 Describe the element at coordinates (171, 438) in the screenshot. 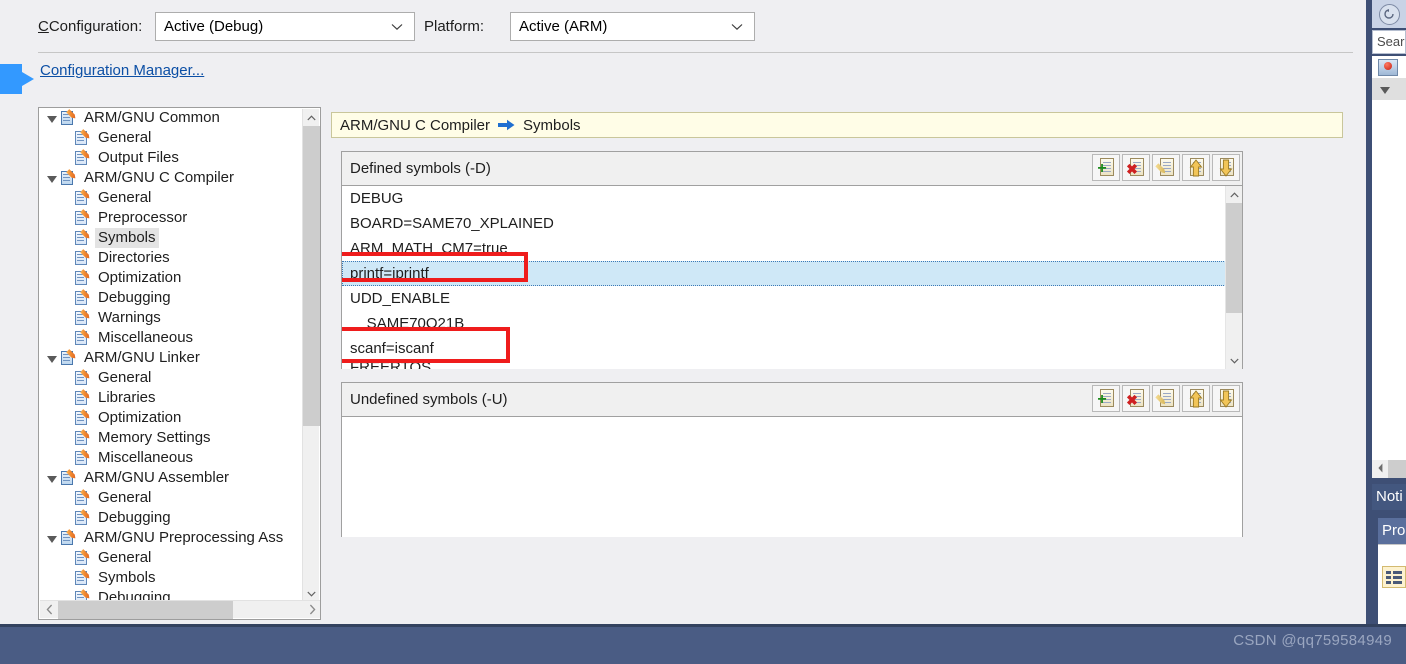

I see `tree-item-memory-settings: Memory Settings` at that location.